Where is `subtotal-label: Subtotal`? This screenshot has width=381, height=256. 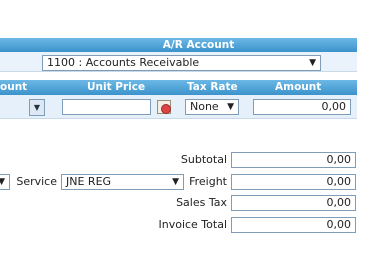
subtotal-label: Subtotal is located at coordinates (203, 159).